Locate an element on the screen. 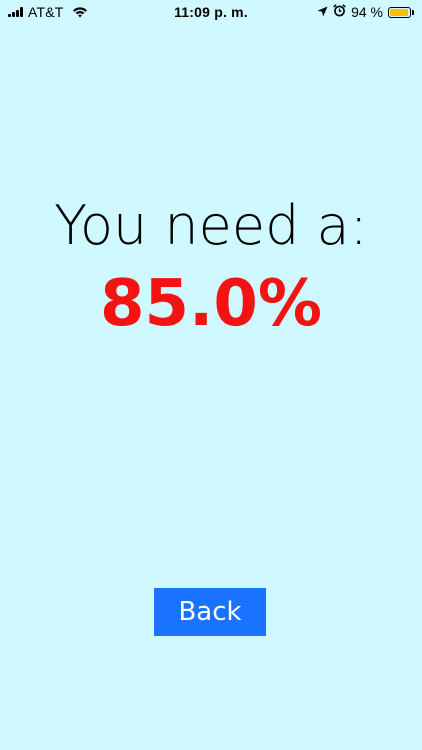 The image size is (422, 750). battery-icon is located at coordinates (401, 12).